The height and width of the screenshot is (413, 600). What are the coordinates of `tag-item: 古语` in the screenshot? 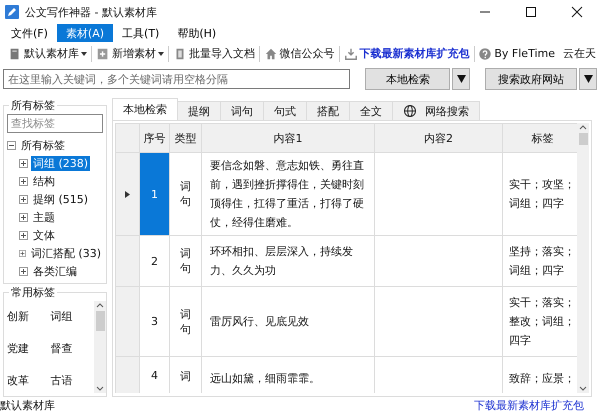 It's located at (72, 383).